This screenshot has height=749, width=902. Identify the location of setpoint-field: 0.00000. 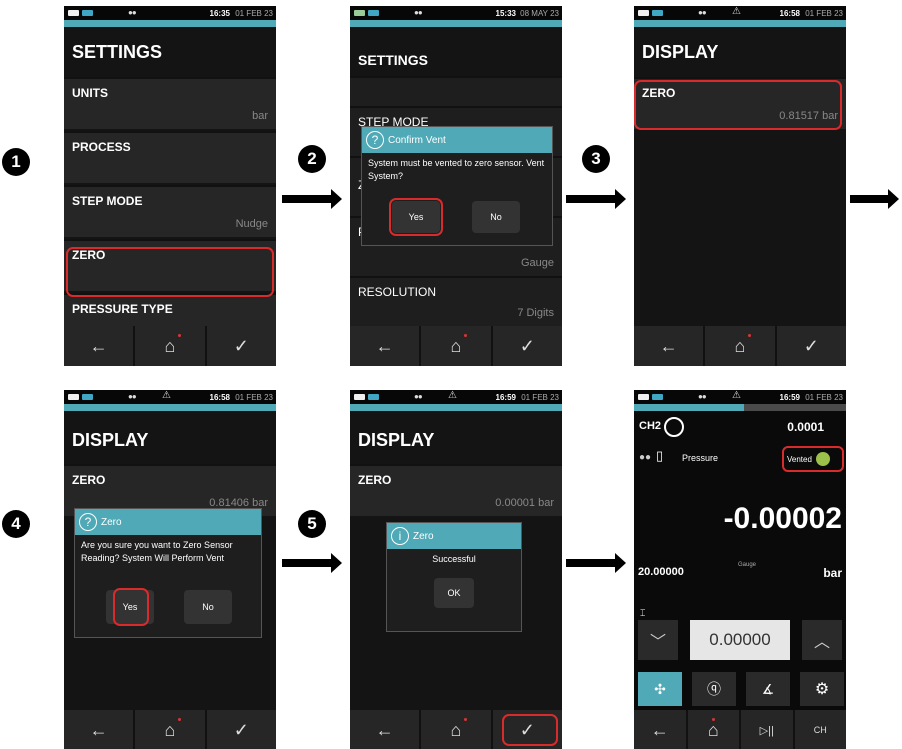
(740, 640).